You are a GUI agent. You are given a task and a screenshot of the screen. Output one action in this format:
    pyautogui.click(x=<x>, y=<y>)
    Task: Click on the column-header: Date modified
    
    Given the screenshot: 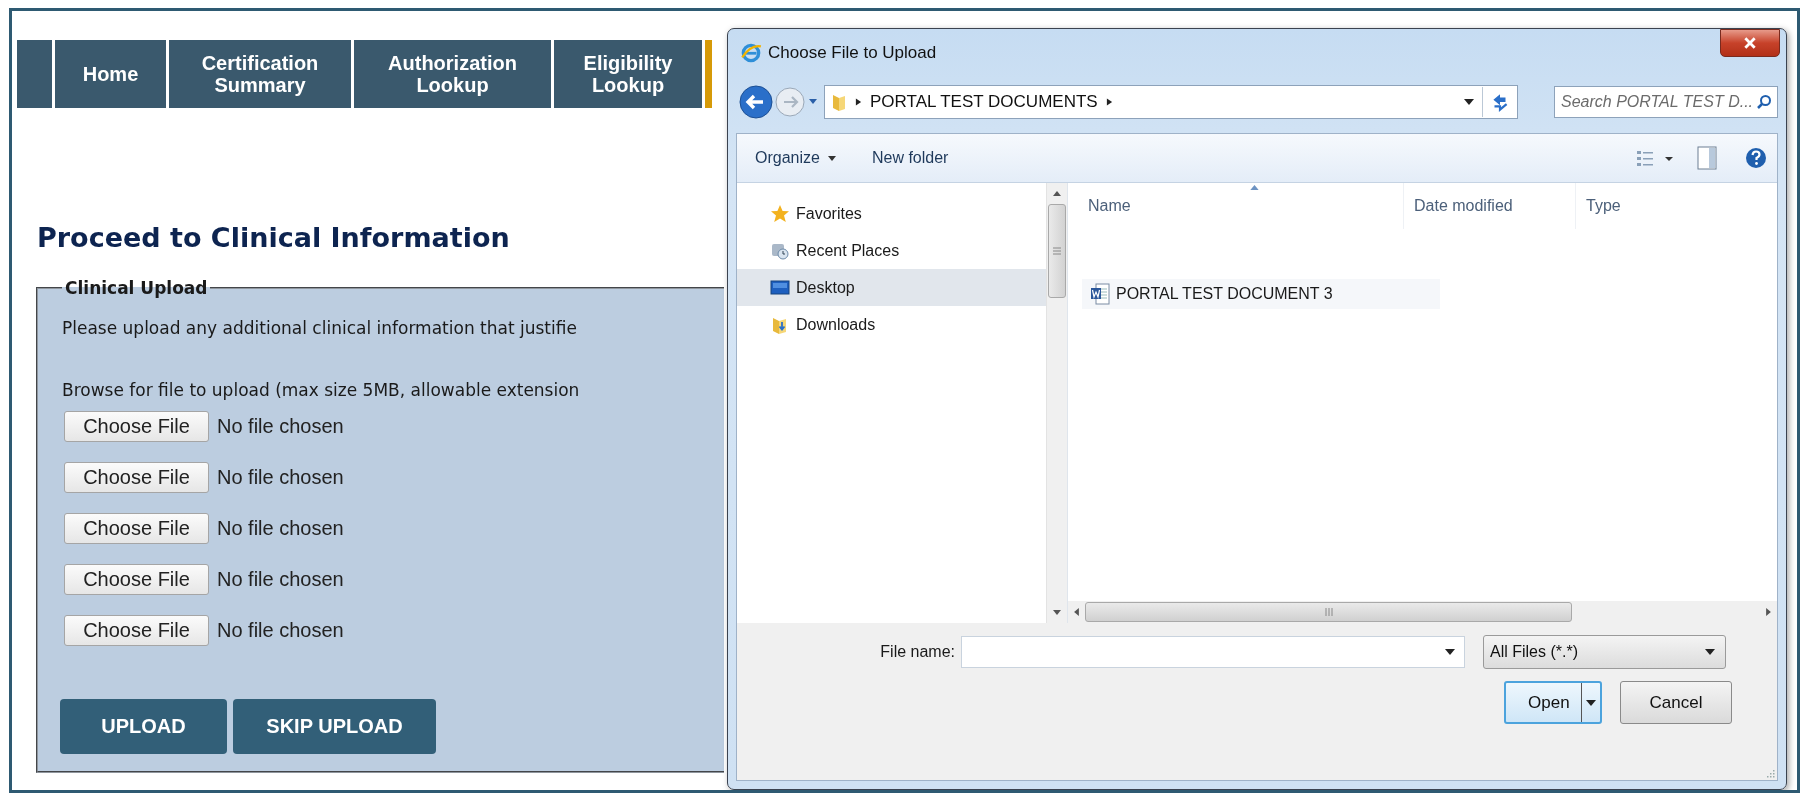 What is the action you would take?
    pyautogui.click(x=1490, y=206)
    